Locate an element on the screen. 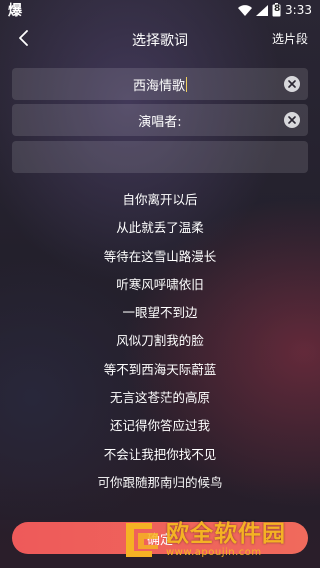 The image size is (320, 568). singer-field: 演唱者: is located at coordinates (160, 120).